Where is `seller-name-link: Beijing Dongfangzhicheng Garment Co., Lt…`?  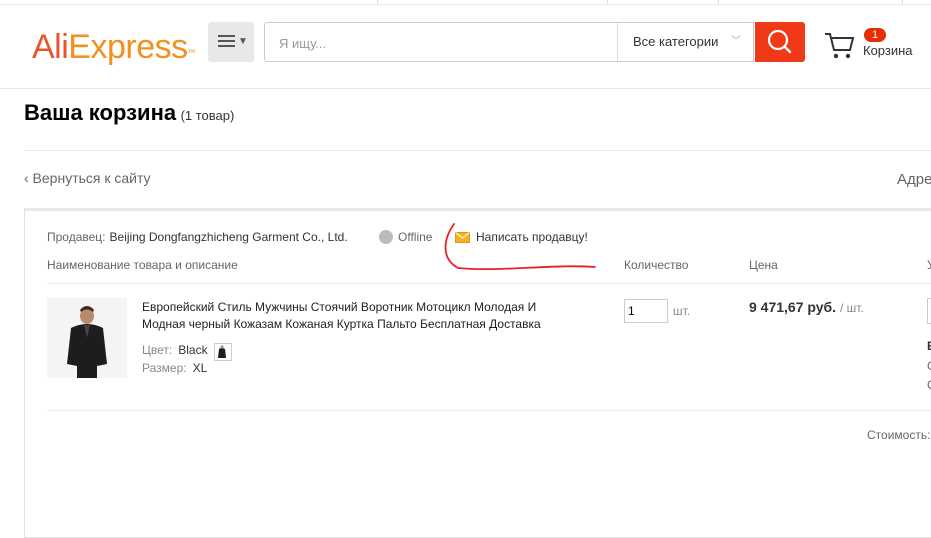
seller-name-link: Beijing Dongfangzhicheng Garment Co., Lt… is located at coordinates (229, 237).